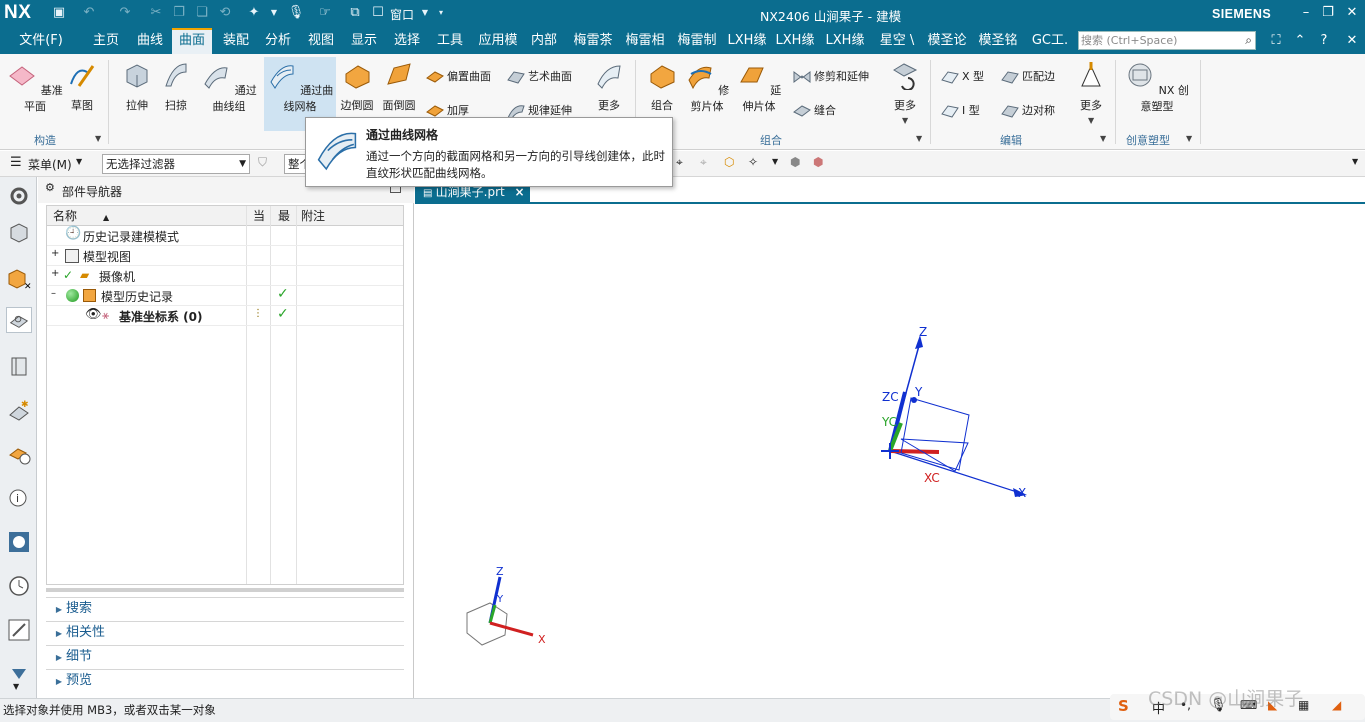 The height and width of the screenshot is (722, 1365). Describe the element at coordinates (947, 41) in the screenshot. I see `tab-mosheng-1: 模圣论` at that location.